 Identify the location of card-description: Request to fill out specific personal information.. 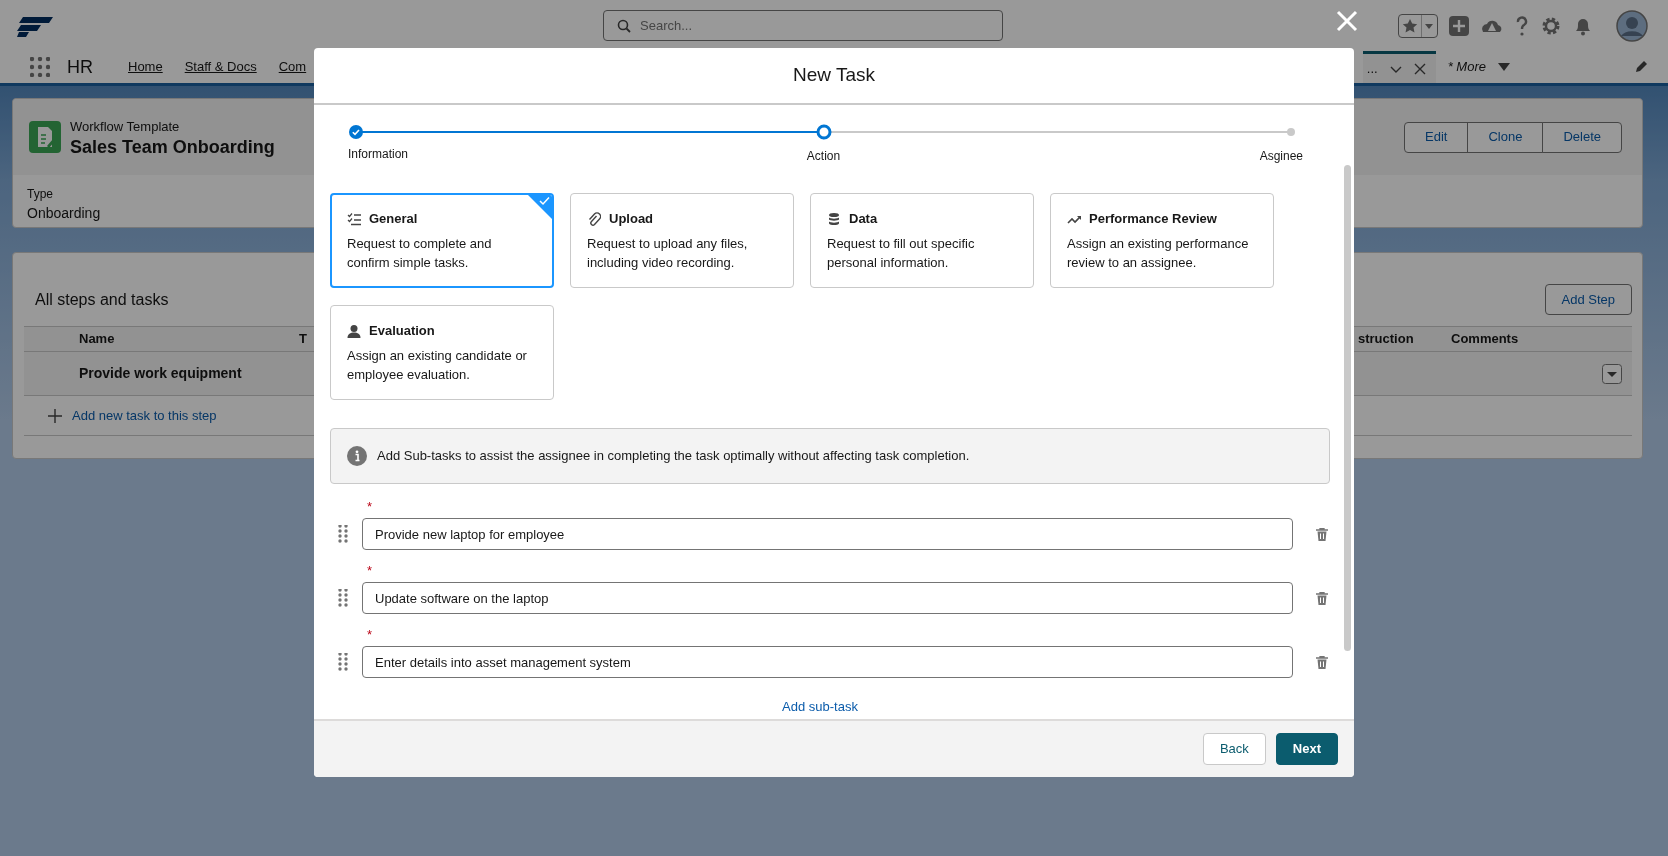
(901, 254).